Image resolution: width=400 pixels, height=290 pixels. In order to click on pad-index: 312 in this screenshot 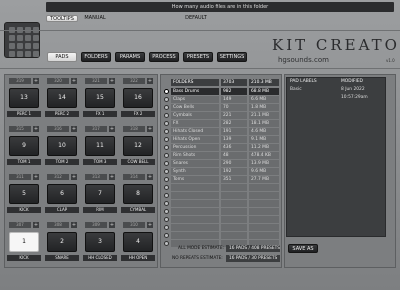, I will do `click(58, 177)`.